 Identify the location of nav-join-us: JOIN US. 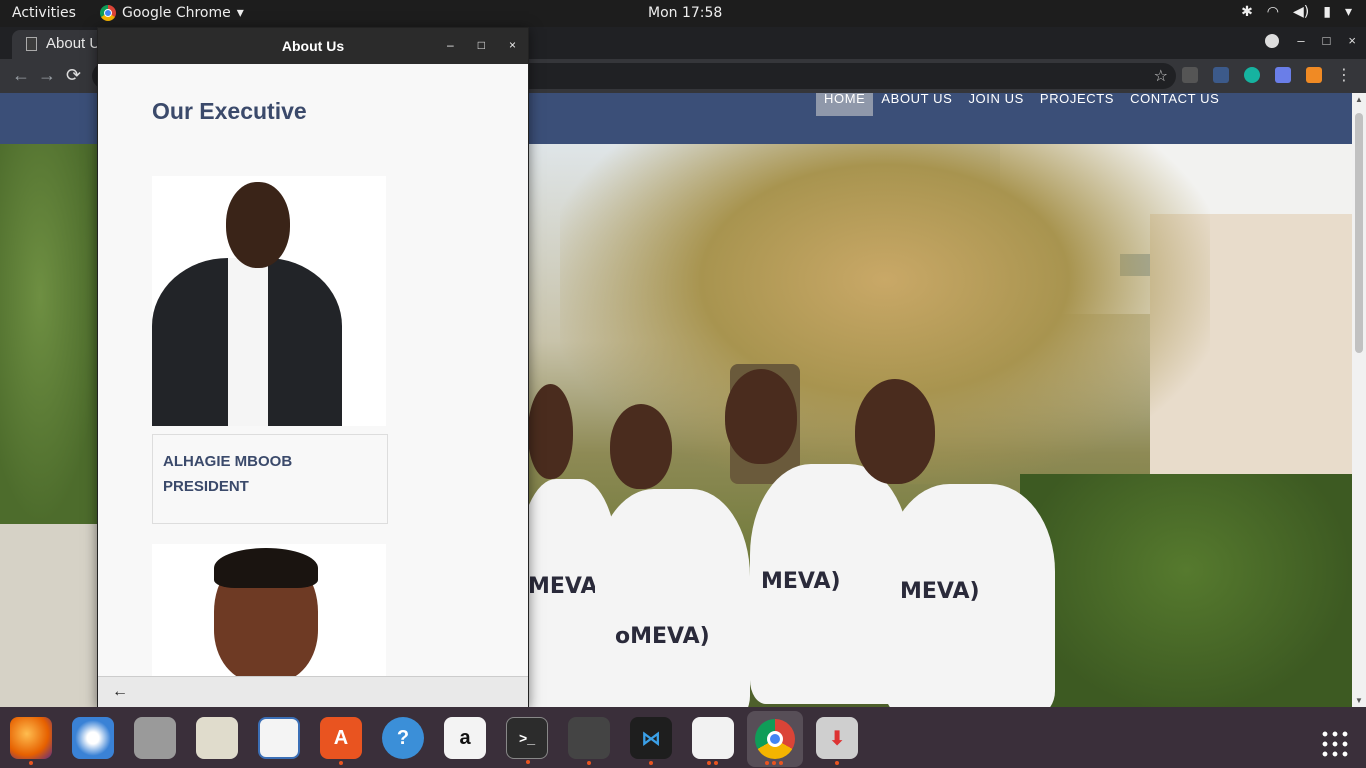
(995, 104).